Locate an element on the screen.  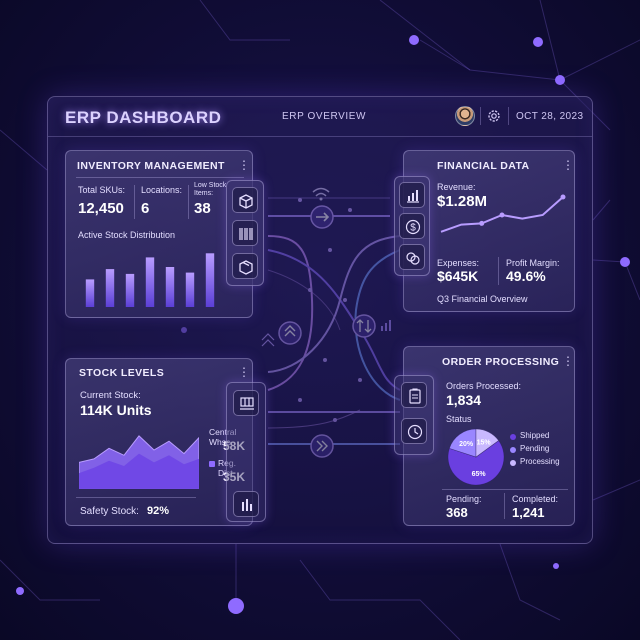
box-icon is located at coordinates (246, 201).